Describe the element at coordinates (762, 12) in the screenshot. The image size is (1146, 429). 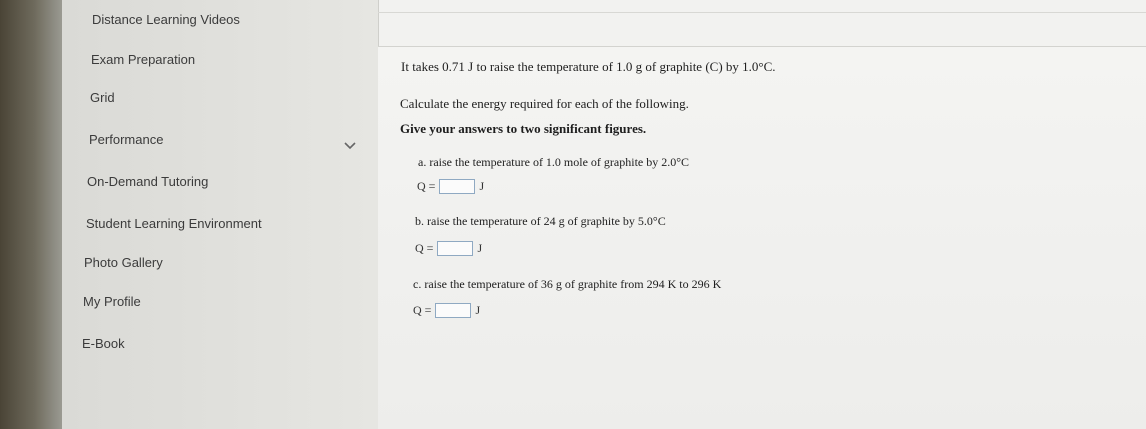
I see `divider` at that location.